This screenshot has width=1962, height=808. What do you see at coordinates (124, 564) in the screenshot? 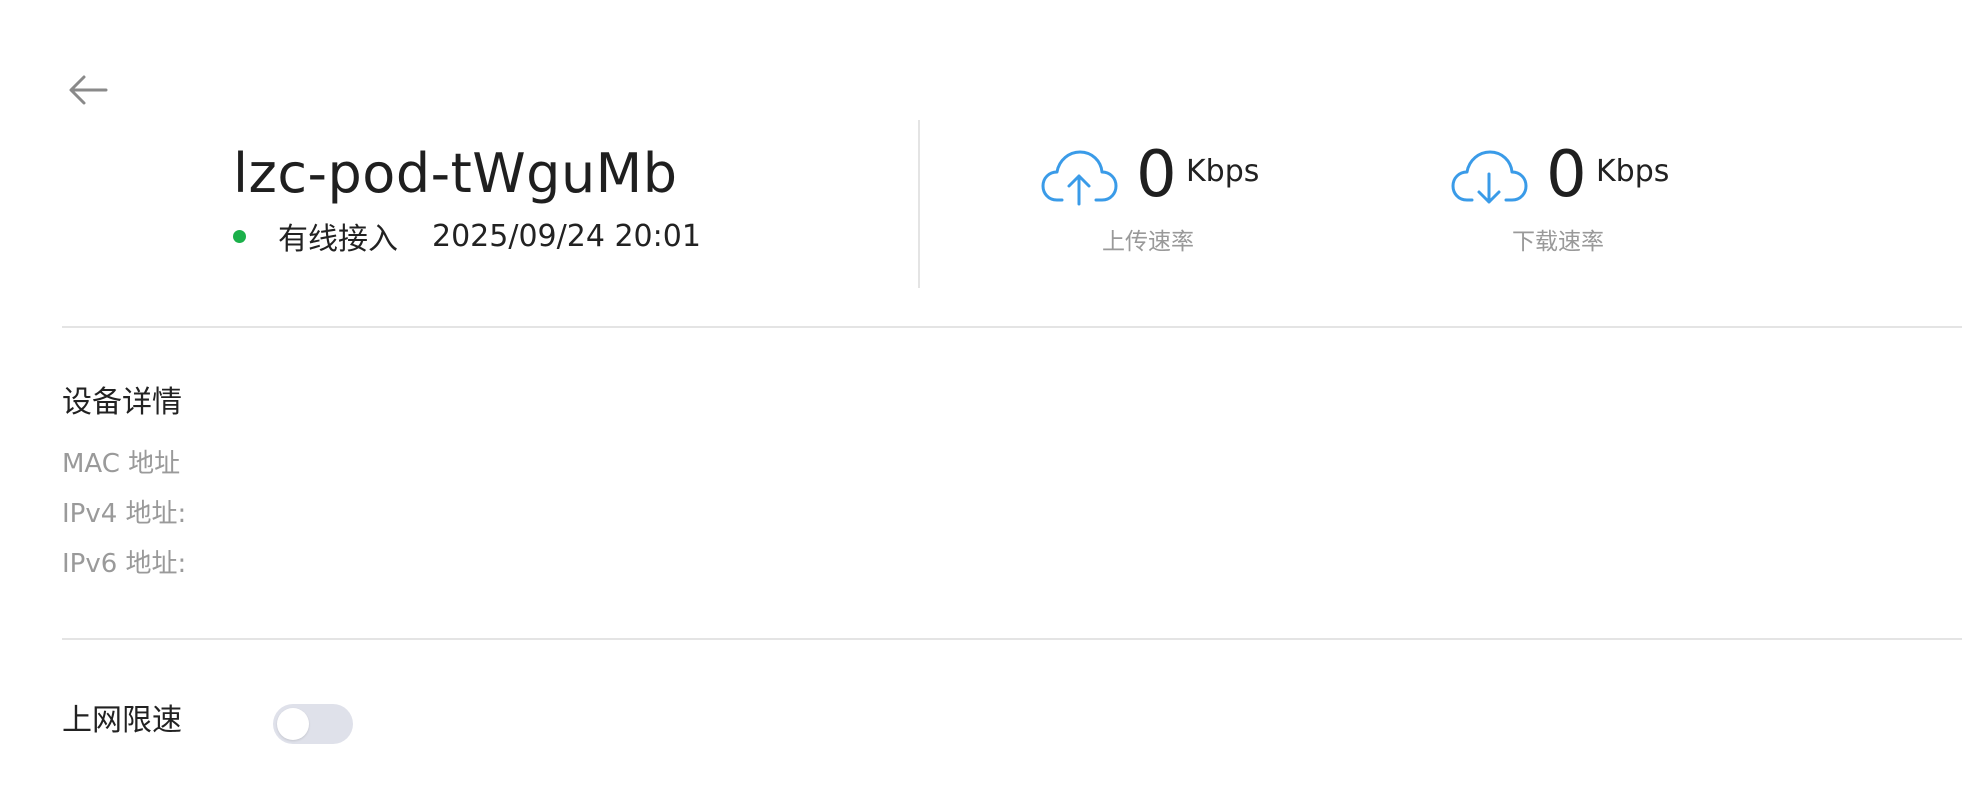
I see `ipv6-address-label: IPv6 地址:` at bounding box center [124, 564].